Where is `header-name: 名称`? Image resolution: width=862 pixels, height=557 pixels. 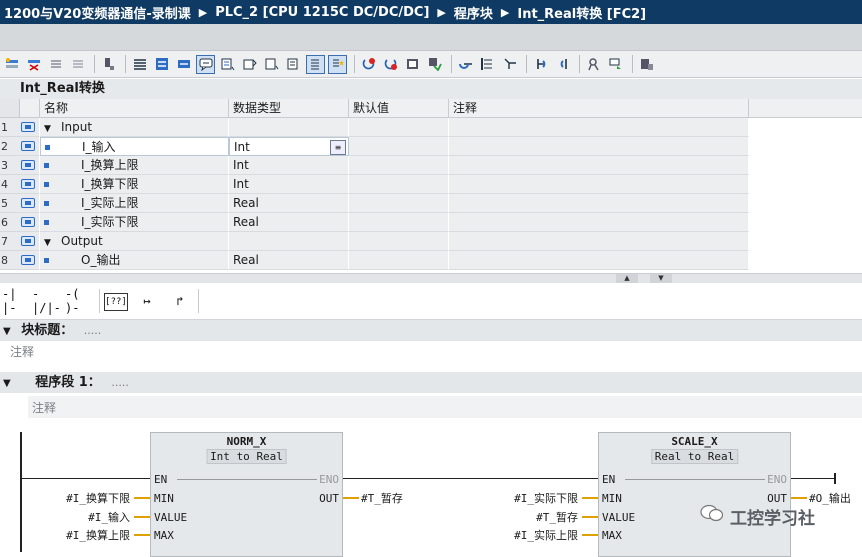 header-name: 名称 is located at coordinates (134, 108).